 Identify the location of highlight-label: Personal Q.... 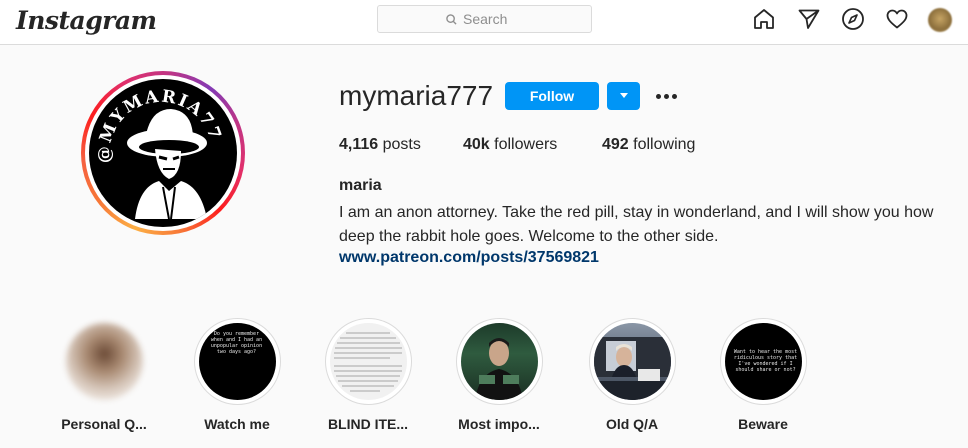
(104, 424).